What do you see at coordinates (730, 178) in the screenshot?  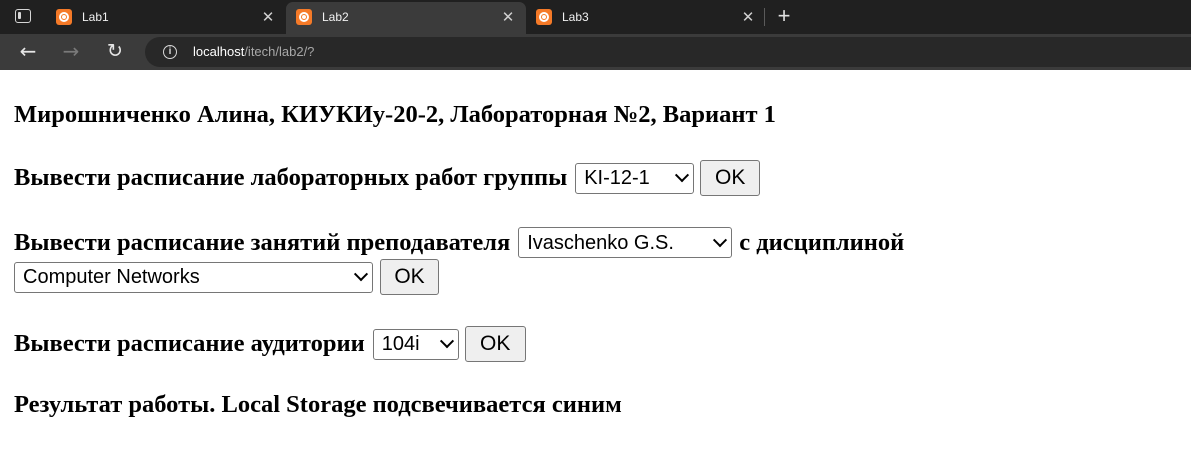 I see `group-ok-button: OK` at bounding box center [730, 178].